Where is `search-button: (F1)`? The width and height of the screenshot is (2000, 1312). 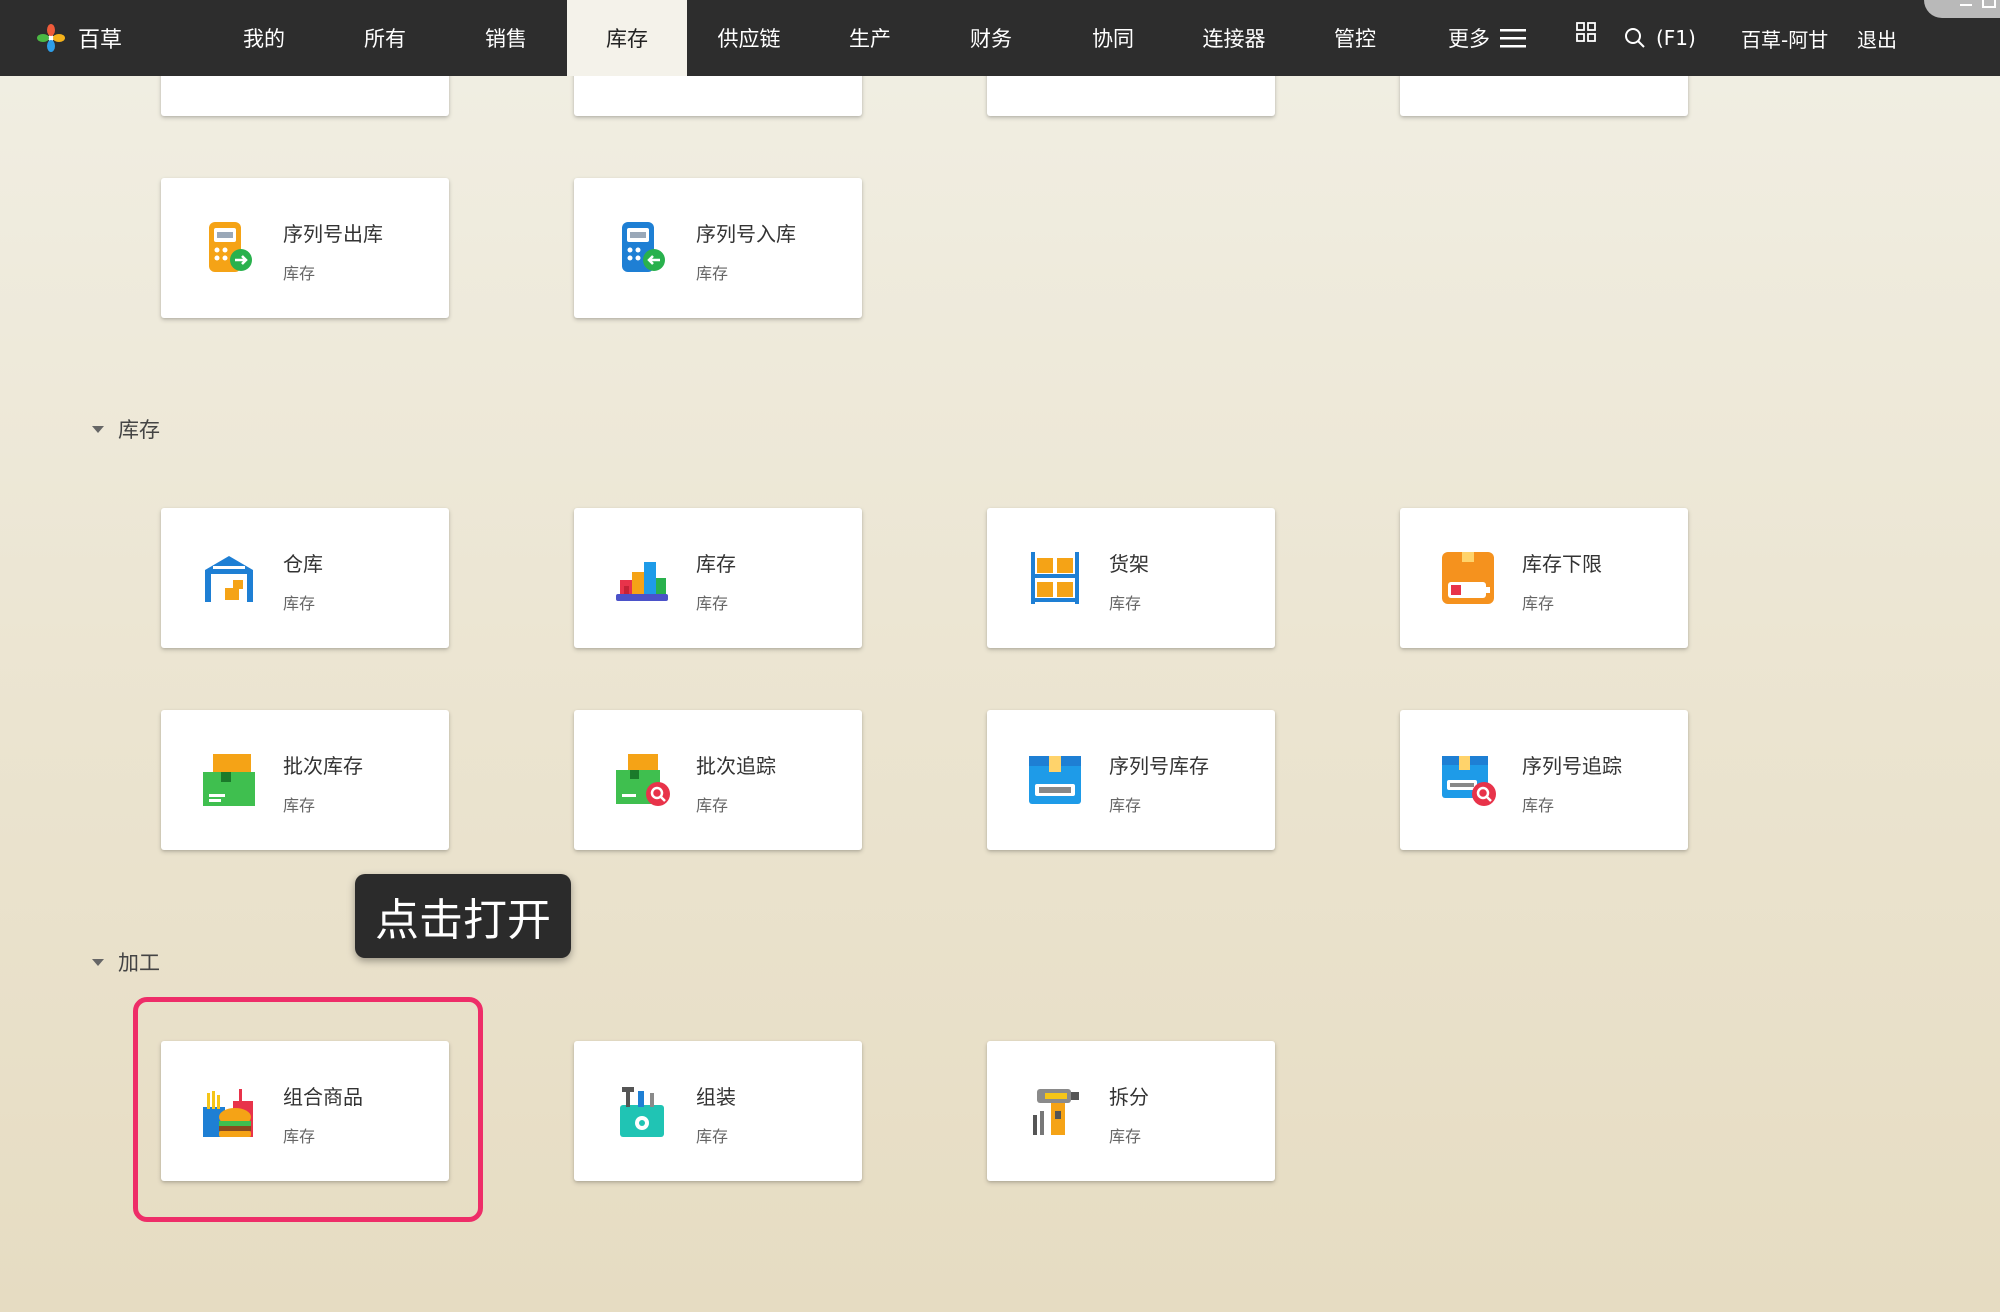 search-button: (F1) is located at coordinates (1660, 38).